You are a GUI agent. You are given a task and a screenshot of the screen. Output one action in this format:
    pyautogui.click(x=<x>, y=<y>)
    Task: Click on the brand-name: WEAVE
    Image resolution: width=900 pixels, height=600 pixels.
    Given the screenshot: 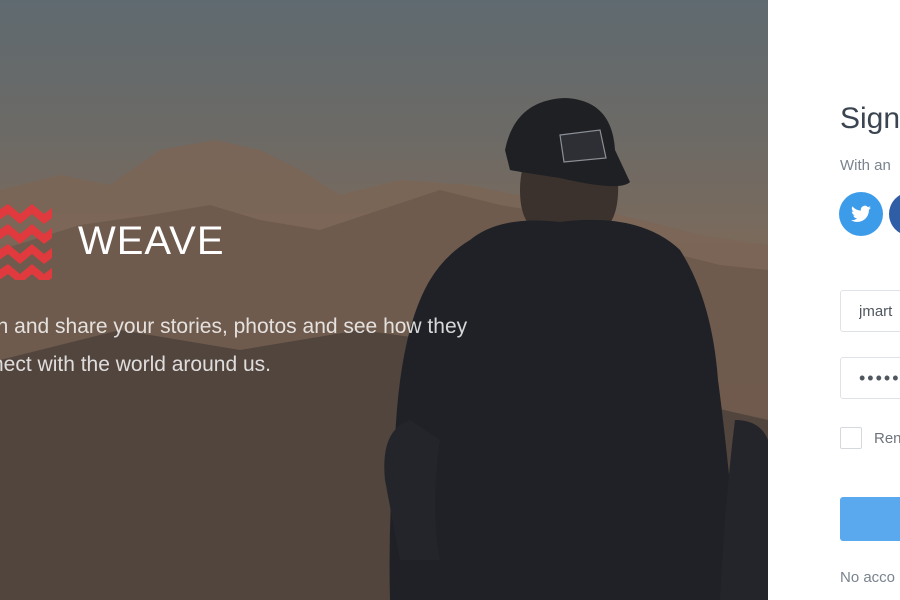 What is the action you would take?
    pyautogui.click(x=151, y=241)
    